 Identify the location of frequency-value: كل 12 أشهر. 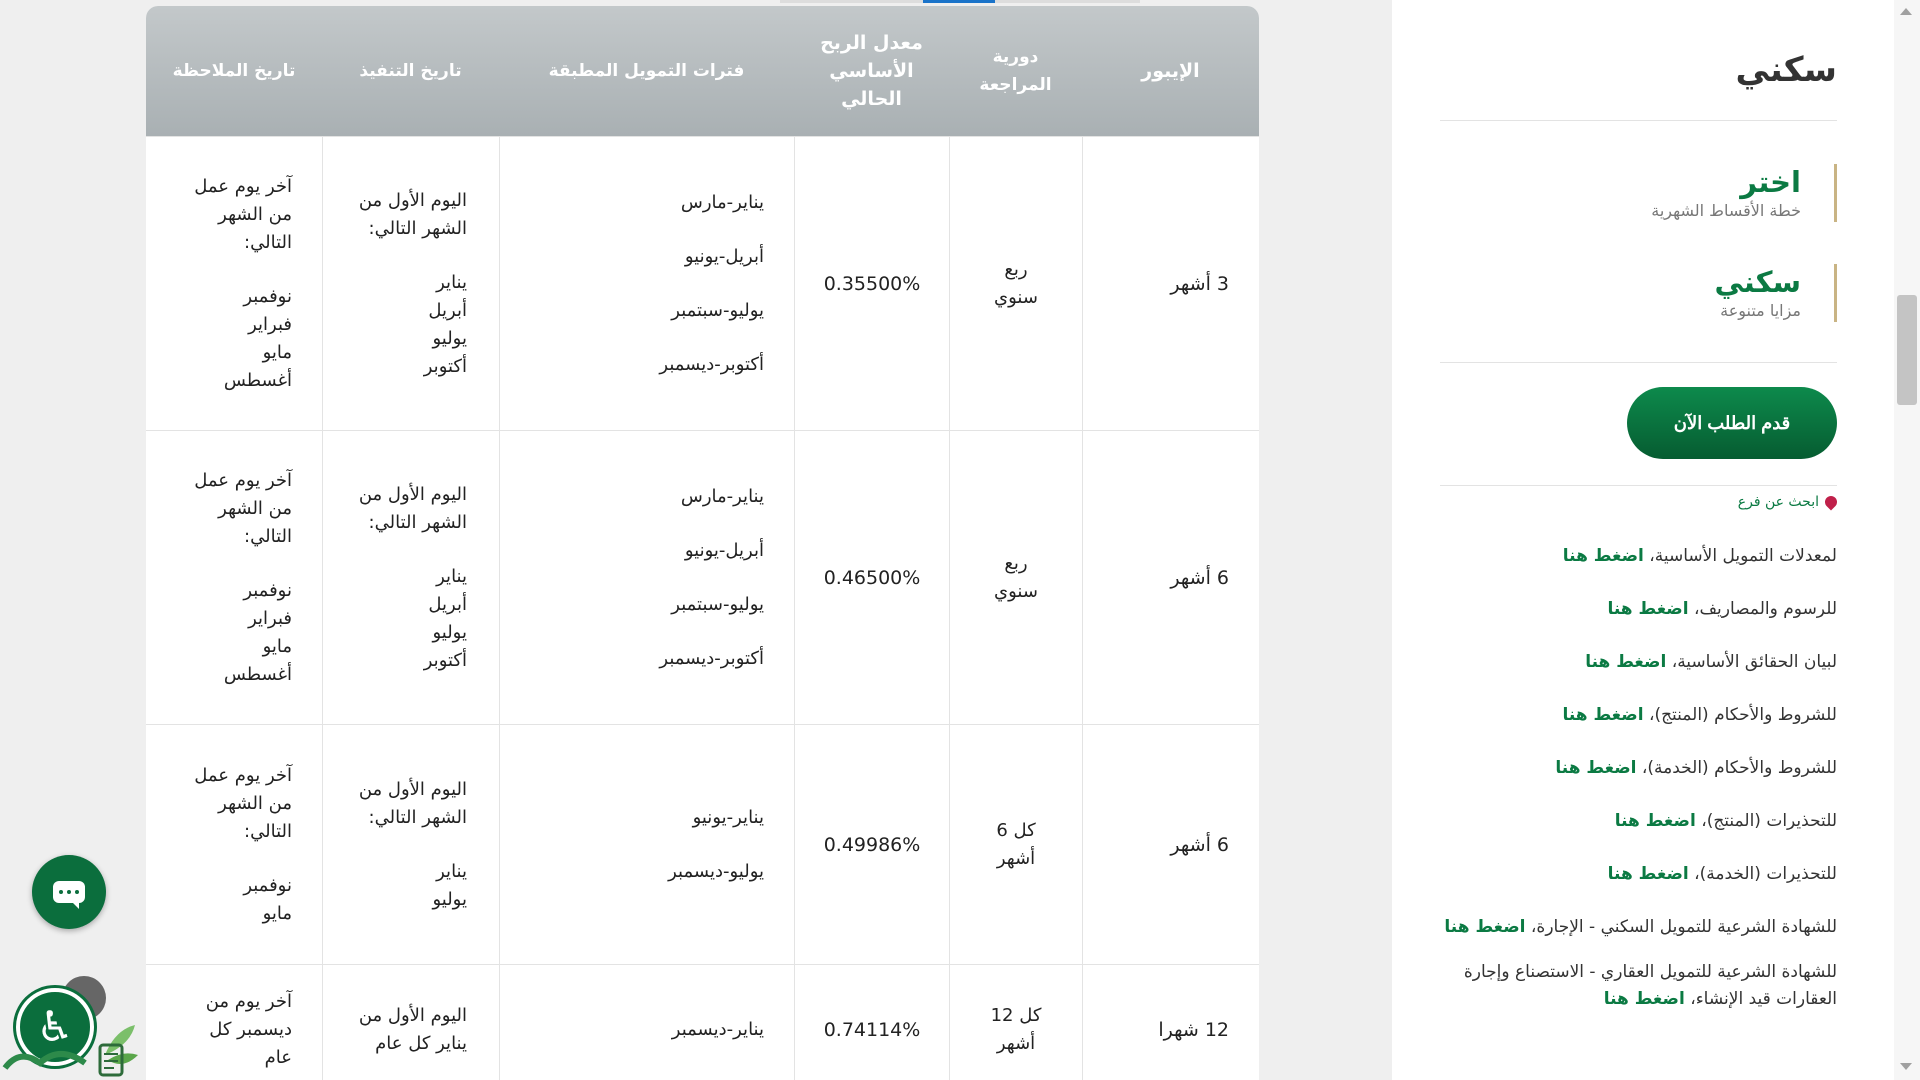
(1016, 1030).